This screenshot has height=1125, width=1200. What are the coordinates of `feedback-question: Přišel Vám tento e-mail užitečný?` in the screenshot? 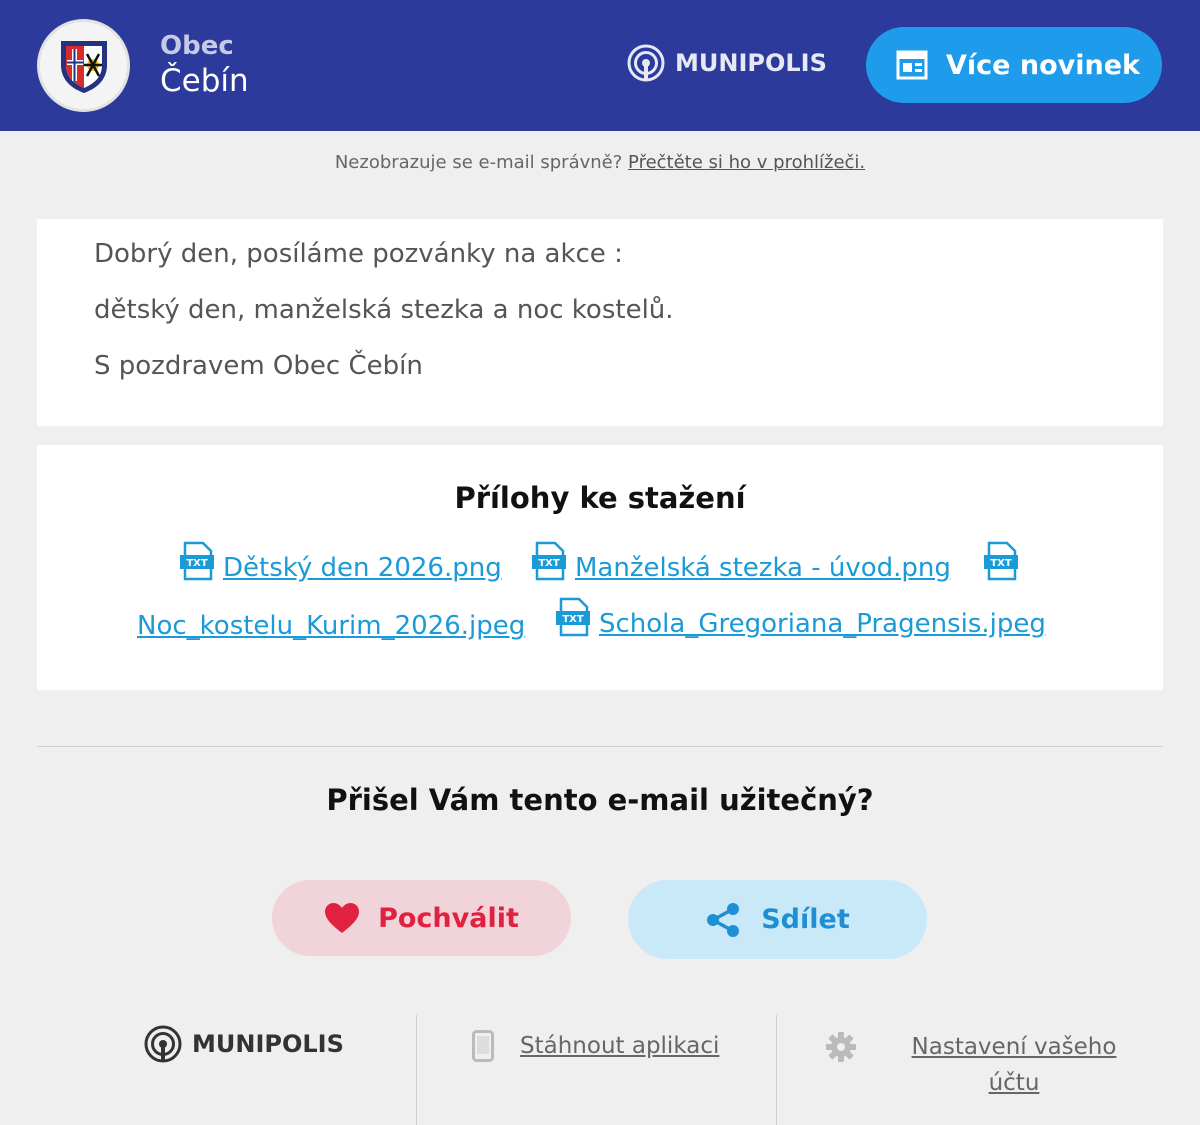 It's located at (600, 800).